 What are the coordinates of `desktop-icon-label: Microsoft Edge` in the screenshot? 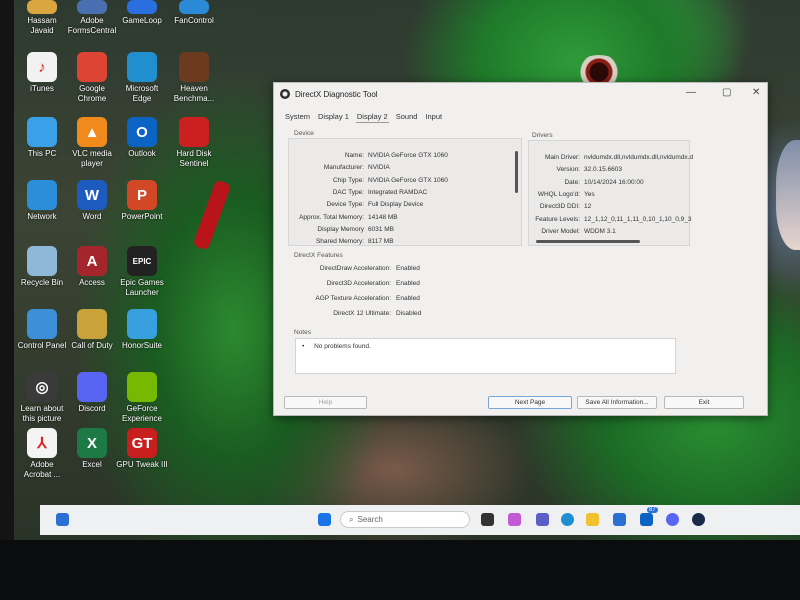 It's located at (142, 93).